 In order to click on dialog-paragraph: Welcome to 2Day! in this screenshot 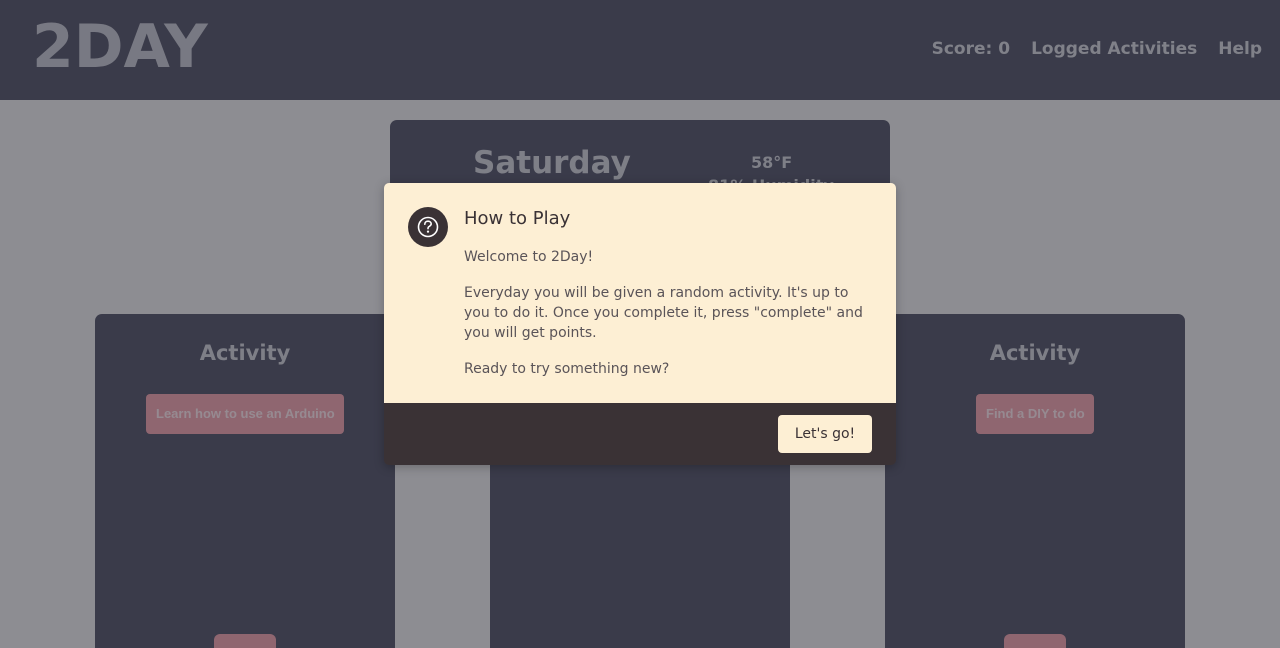, I will do `click(529, 257)`.